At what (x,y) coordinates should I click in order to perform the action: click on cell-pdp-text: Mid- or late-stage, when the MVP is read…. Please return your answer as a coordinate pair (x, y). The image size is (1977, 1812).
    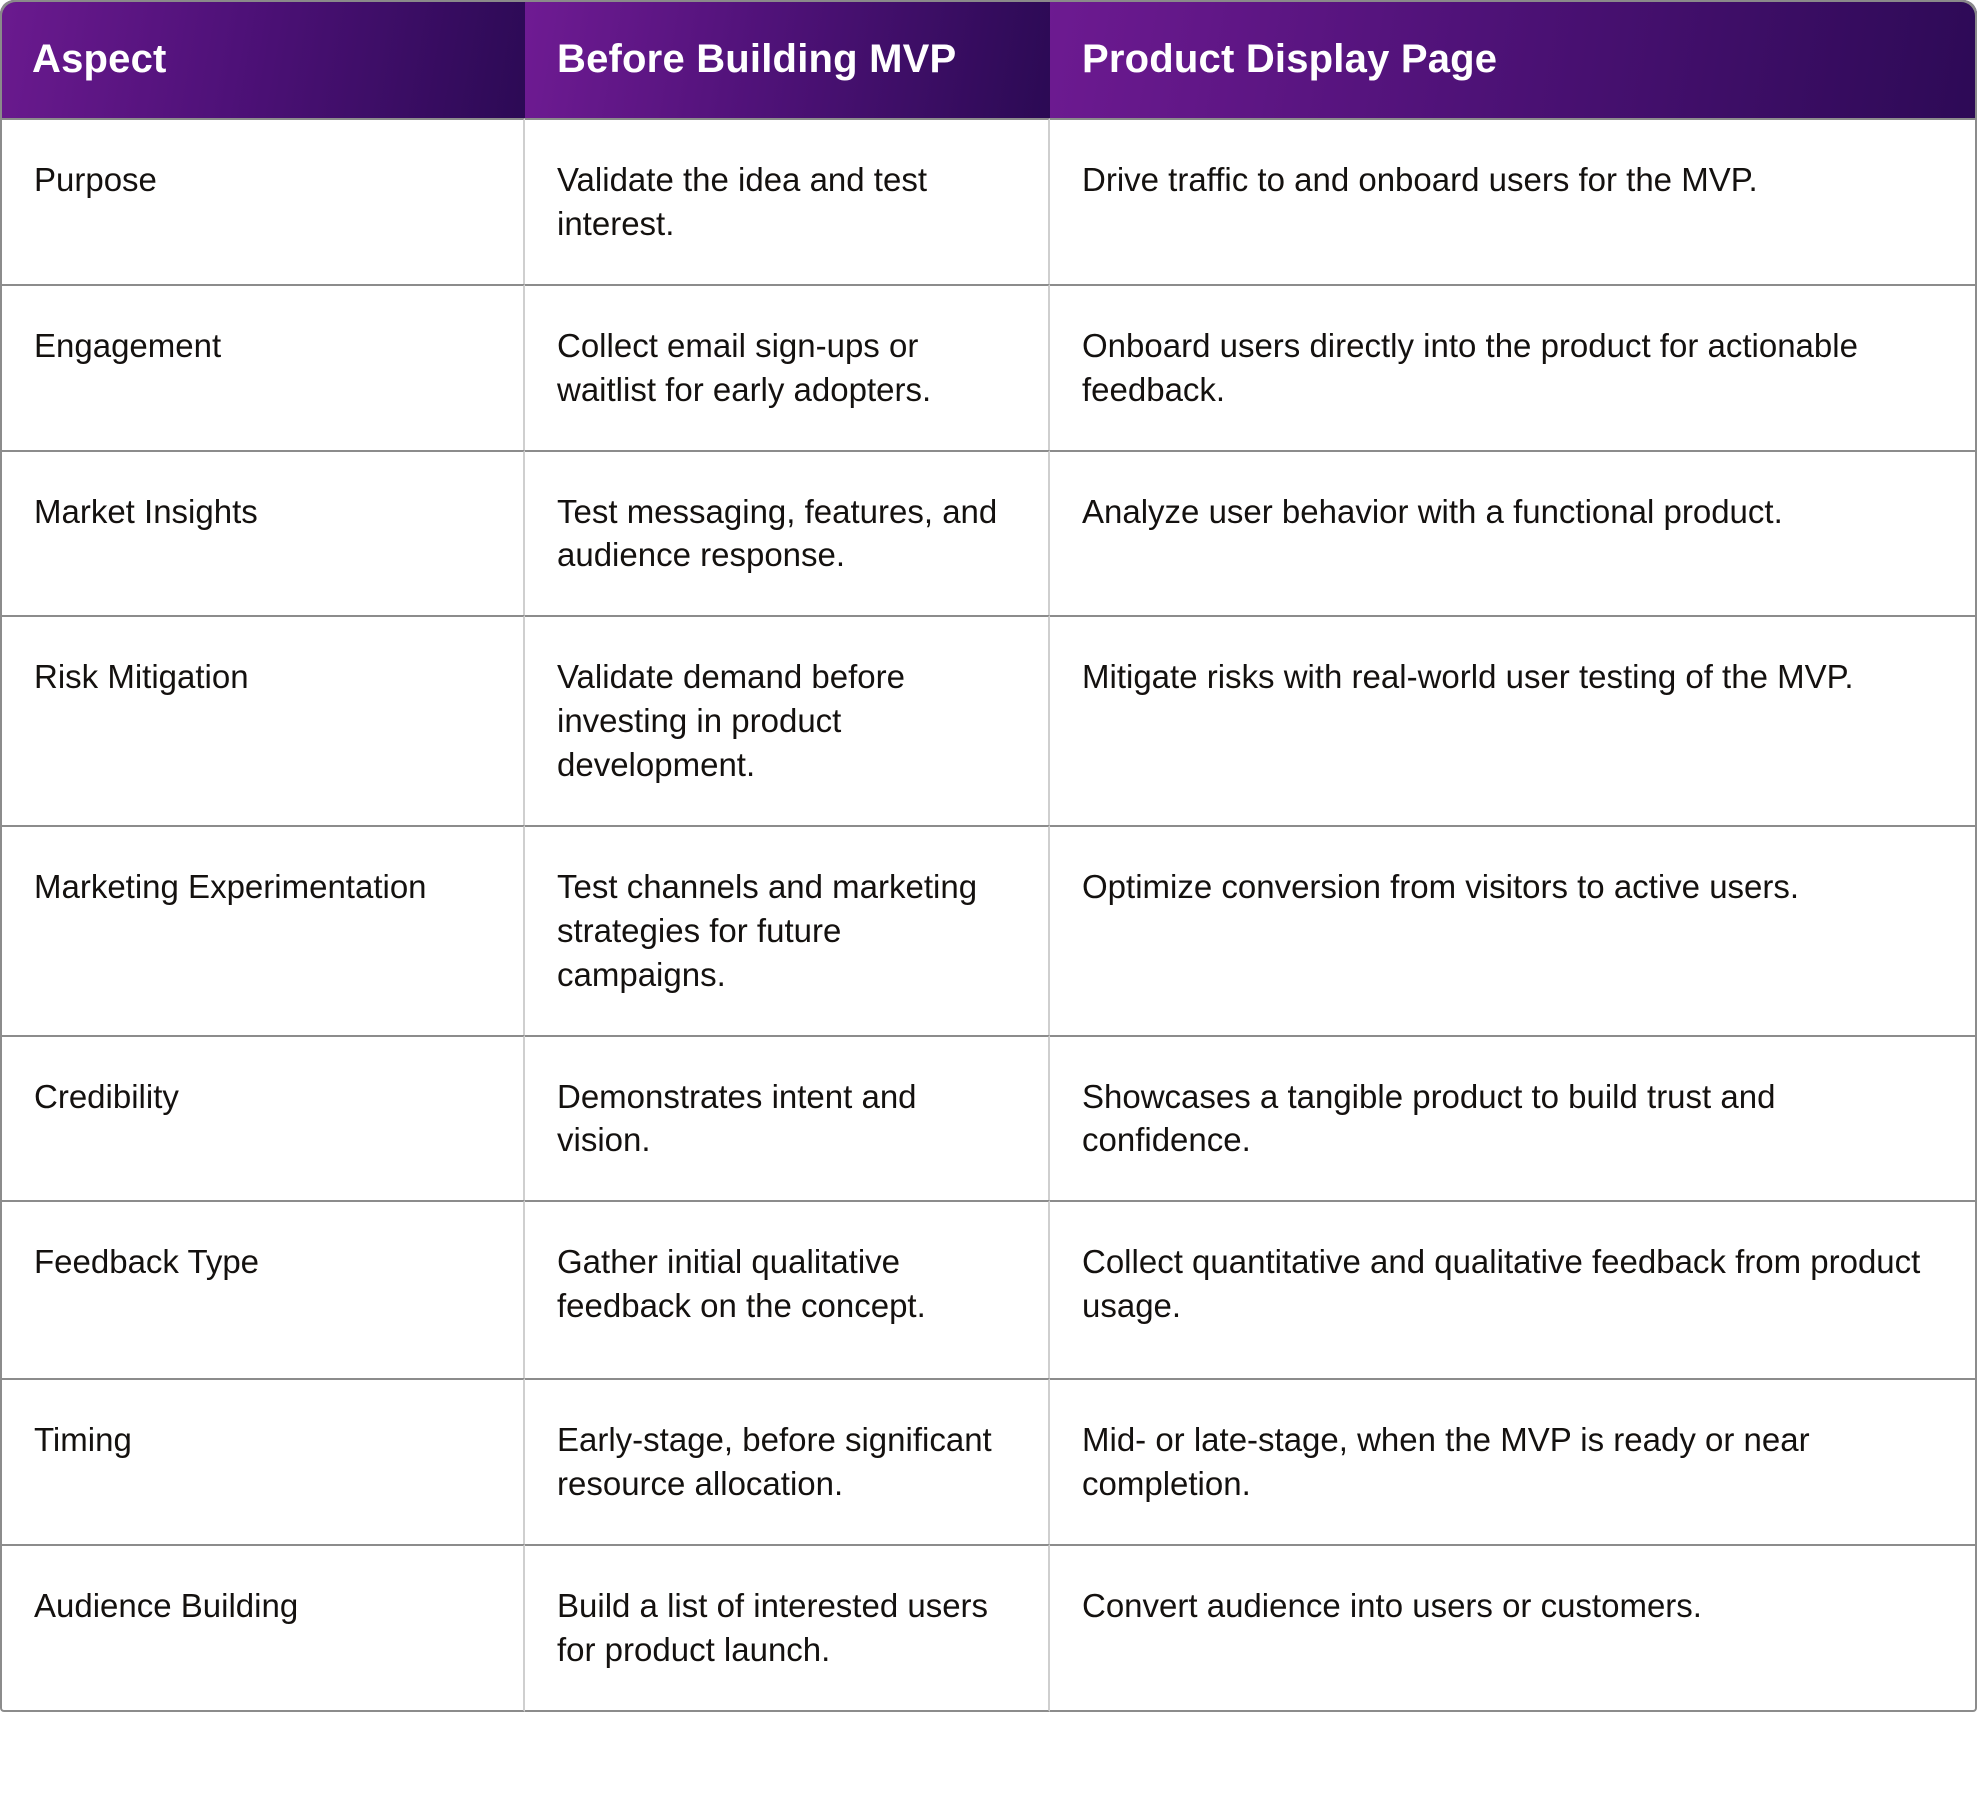
    Looking at the image, I should click on (1446, 1462).